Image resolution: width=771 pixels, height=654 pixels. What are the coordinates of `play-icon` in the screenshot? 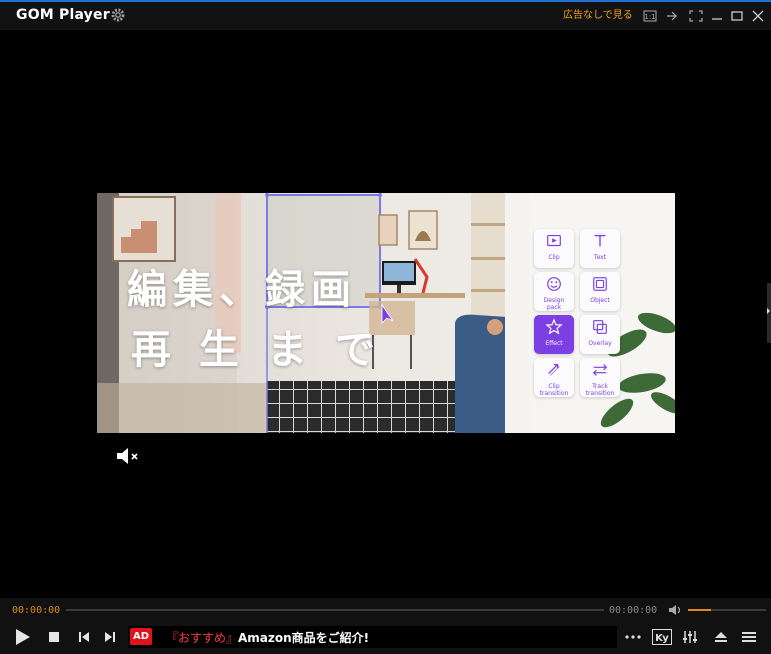 It's located at (23, 637).